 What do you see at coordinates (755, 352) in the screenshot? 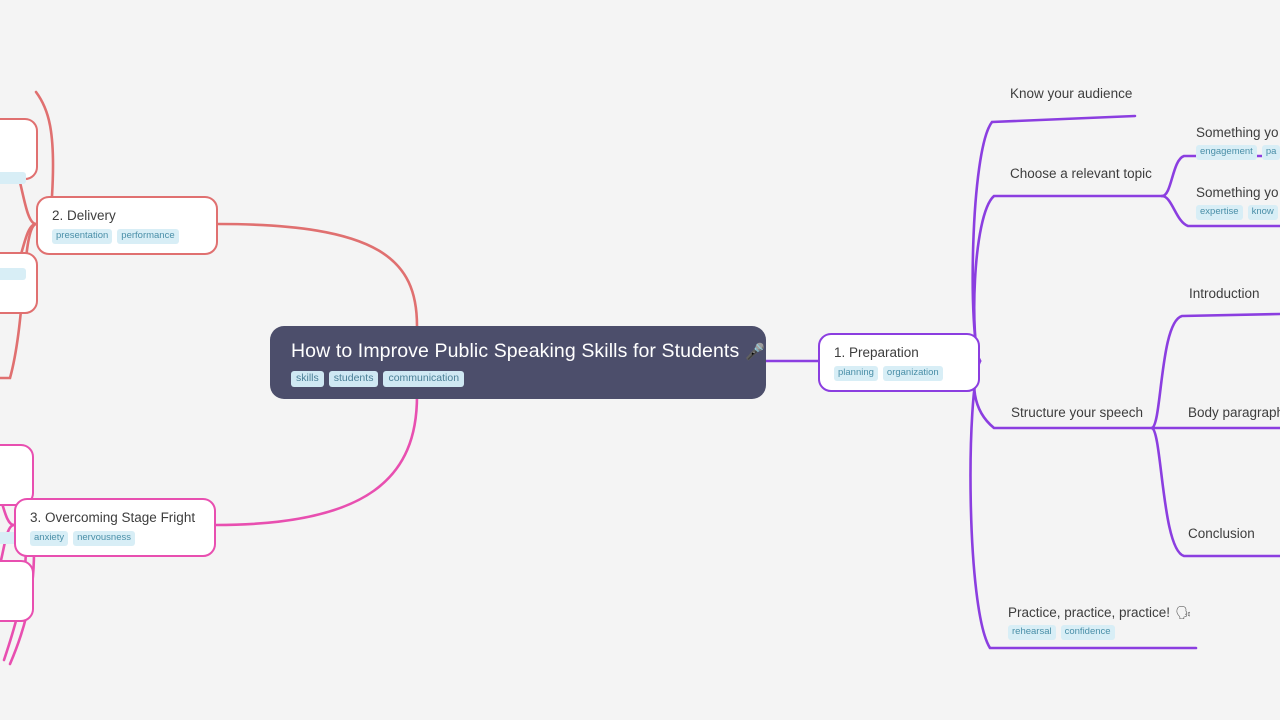
I see `microphone-emoji: 🎤` at bounding box center [755, 352].